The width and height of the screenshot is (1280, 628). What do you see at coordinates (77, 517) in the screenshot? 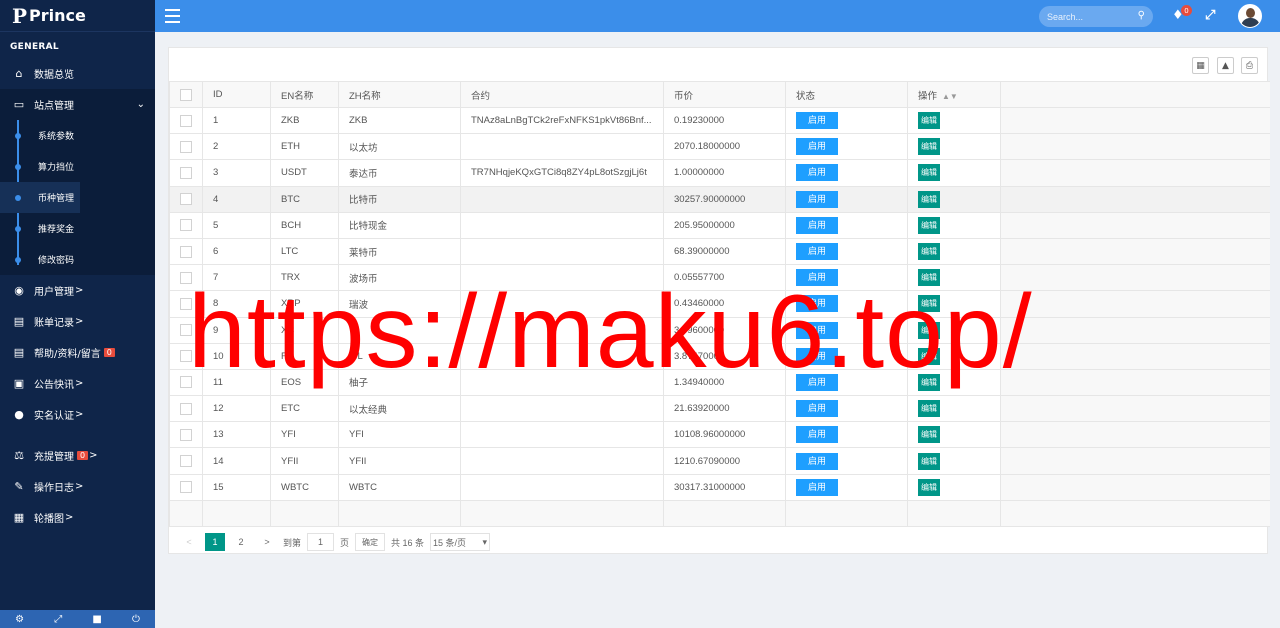
I see `sidebar-item-carousel: ▦ 轮播图 >` at bounding box center [77, 517].